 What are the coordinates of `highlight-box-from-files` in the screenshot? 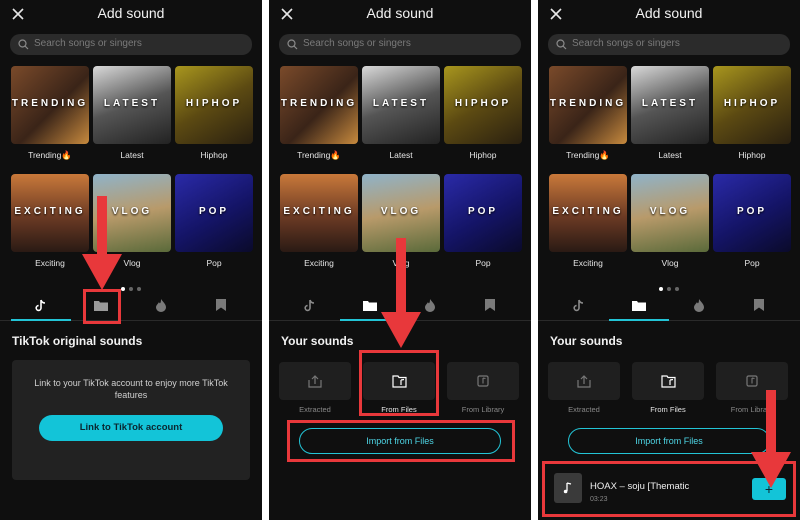 It's located at (399, 383).